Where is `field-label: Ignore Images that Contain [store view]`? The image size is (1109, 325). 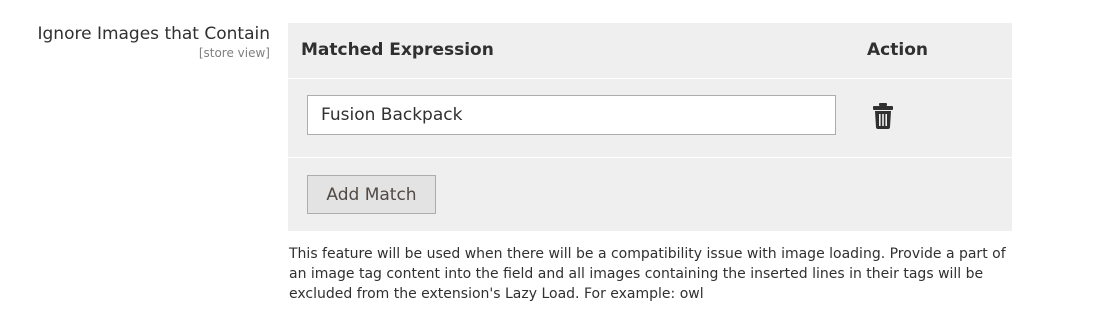 field-label: Ignore Images that Contain [store view] is located at coordinates (153, 42).